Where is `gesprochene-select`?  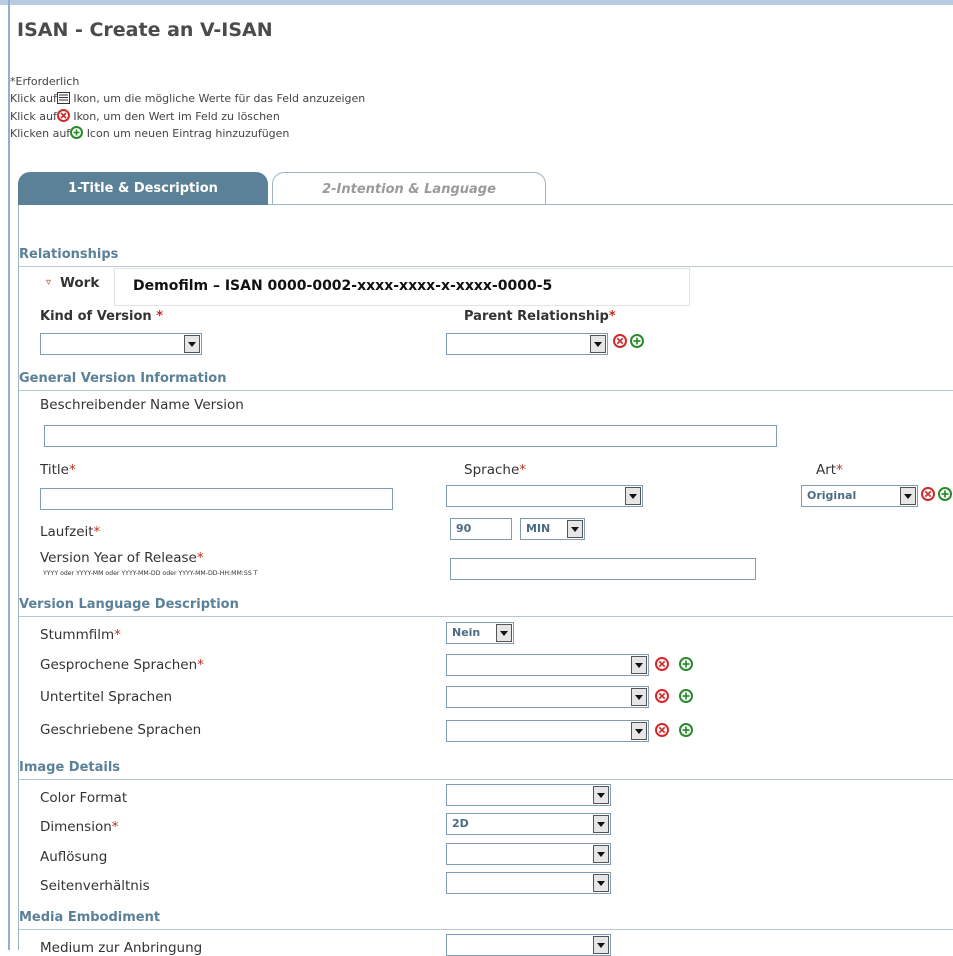 gesprochene-select is located at coordinates (547, 665).